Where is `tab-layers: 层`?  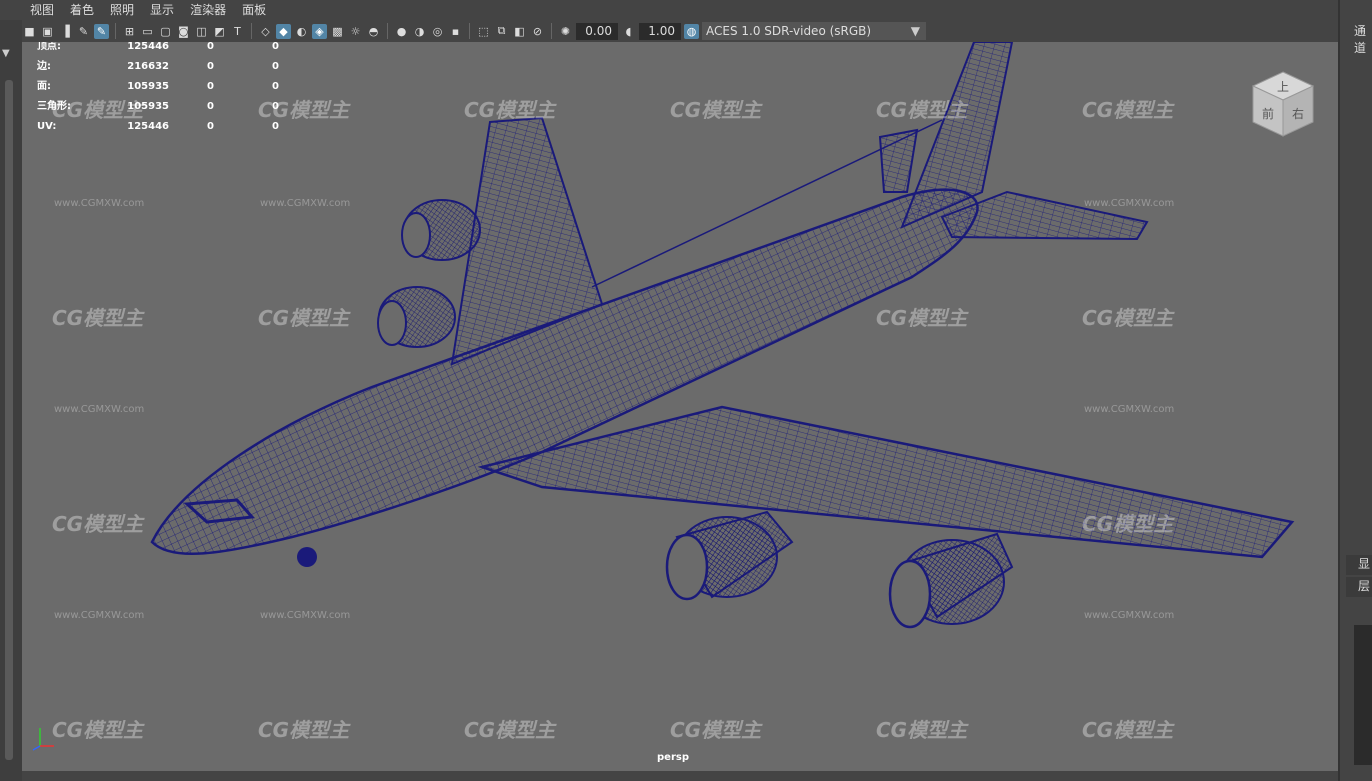
tab-layers: 层 is located at coordinates (1359, 587).